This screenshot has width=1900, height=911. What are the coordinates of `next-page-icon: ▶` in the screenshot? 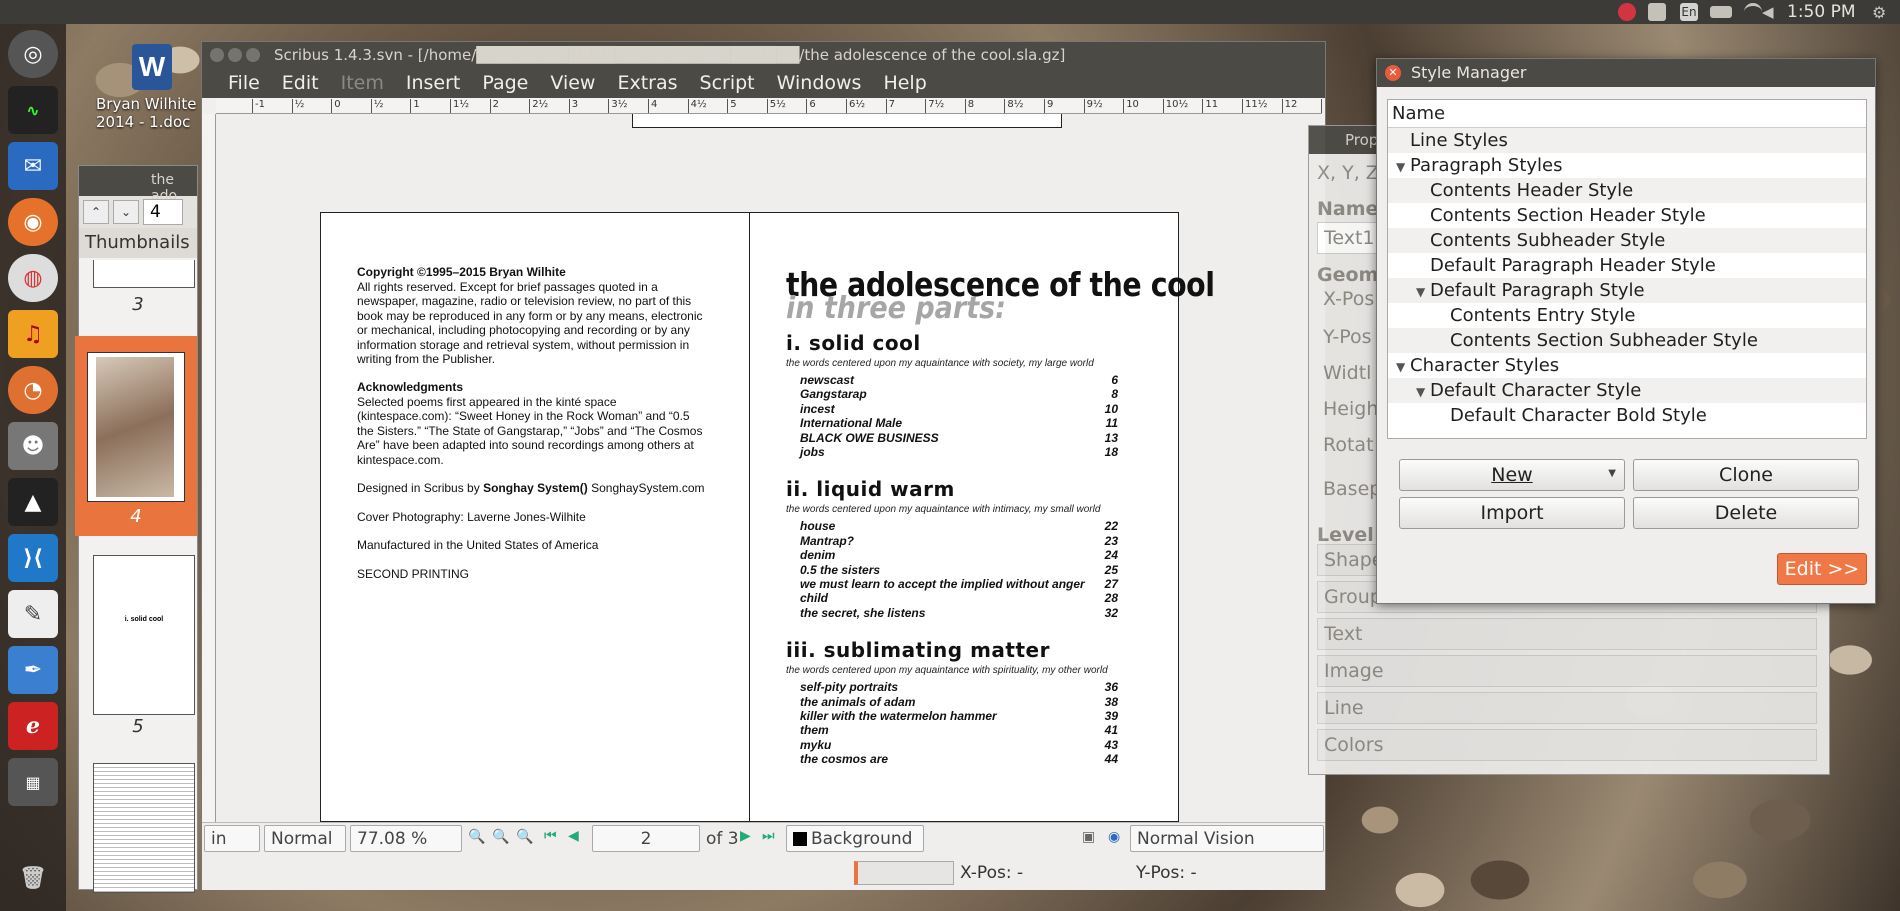 It's located at (749, 837).